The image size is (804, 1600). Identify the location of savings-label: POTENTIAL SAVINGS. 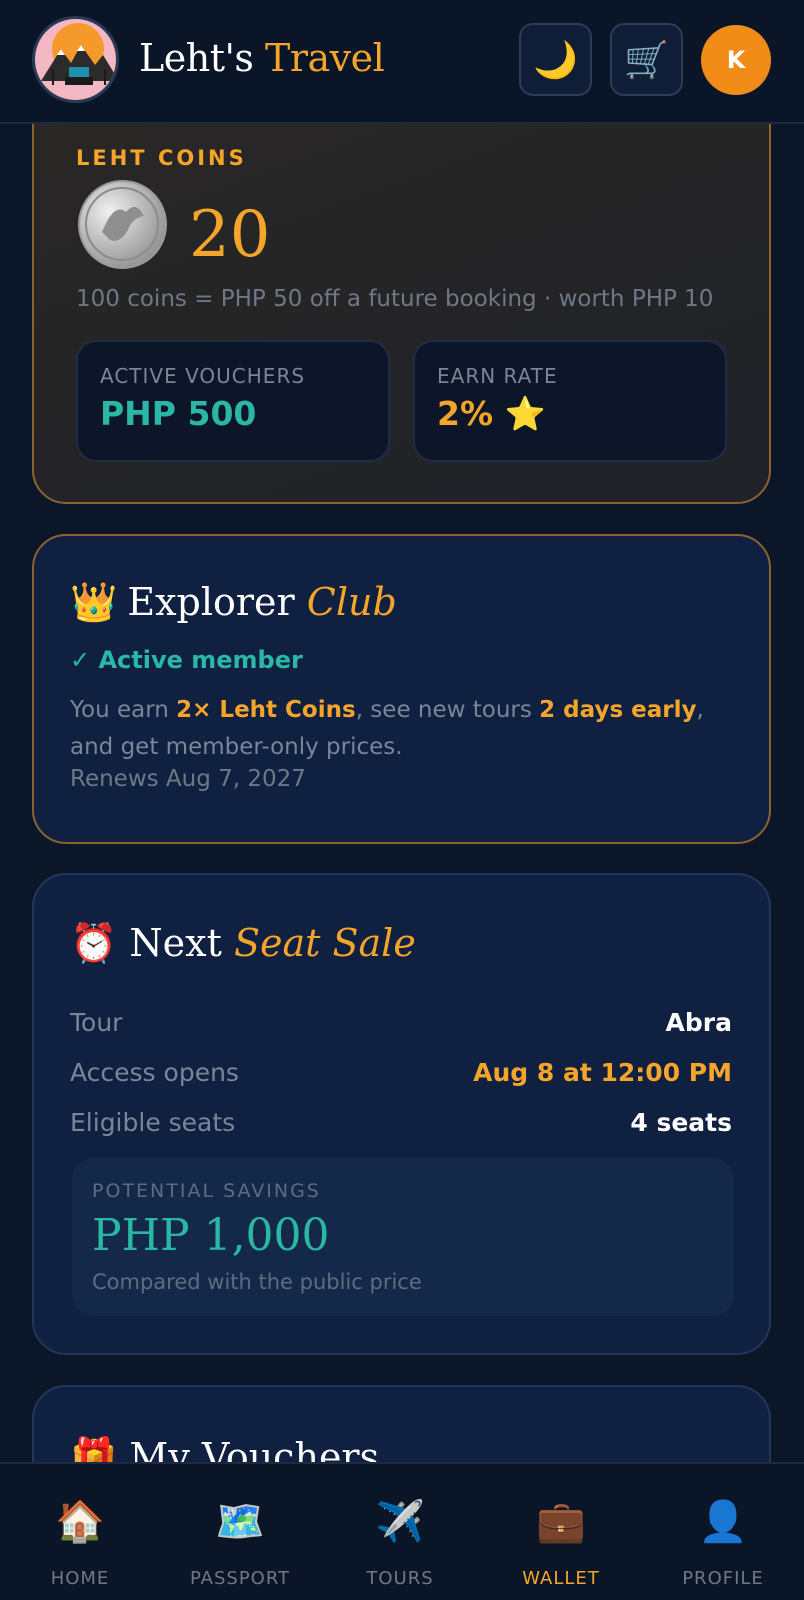
(206, 1191).